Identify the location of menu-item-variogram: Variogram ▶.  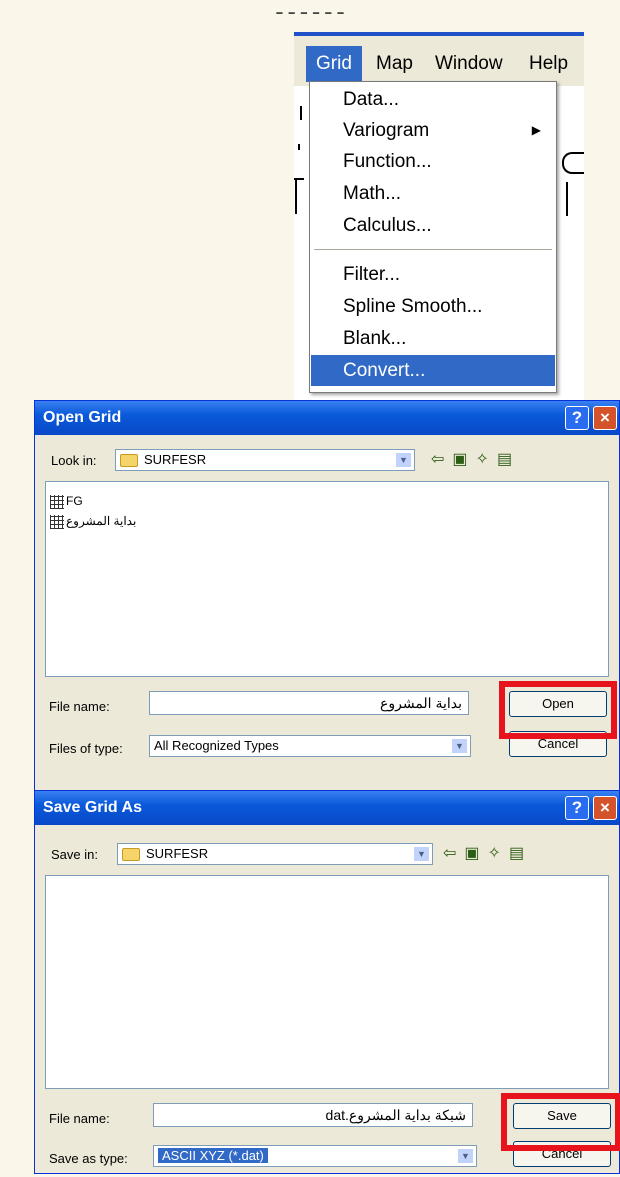
(433, 130).